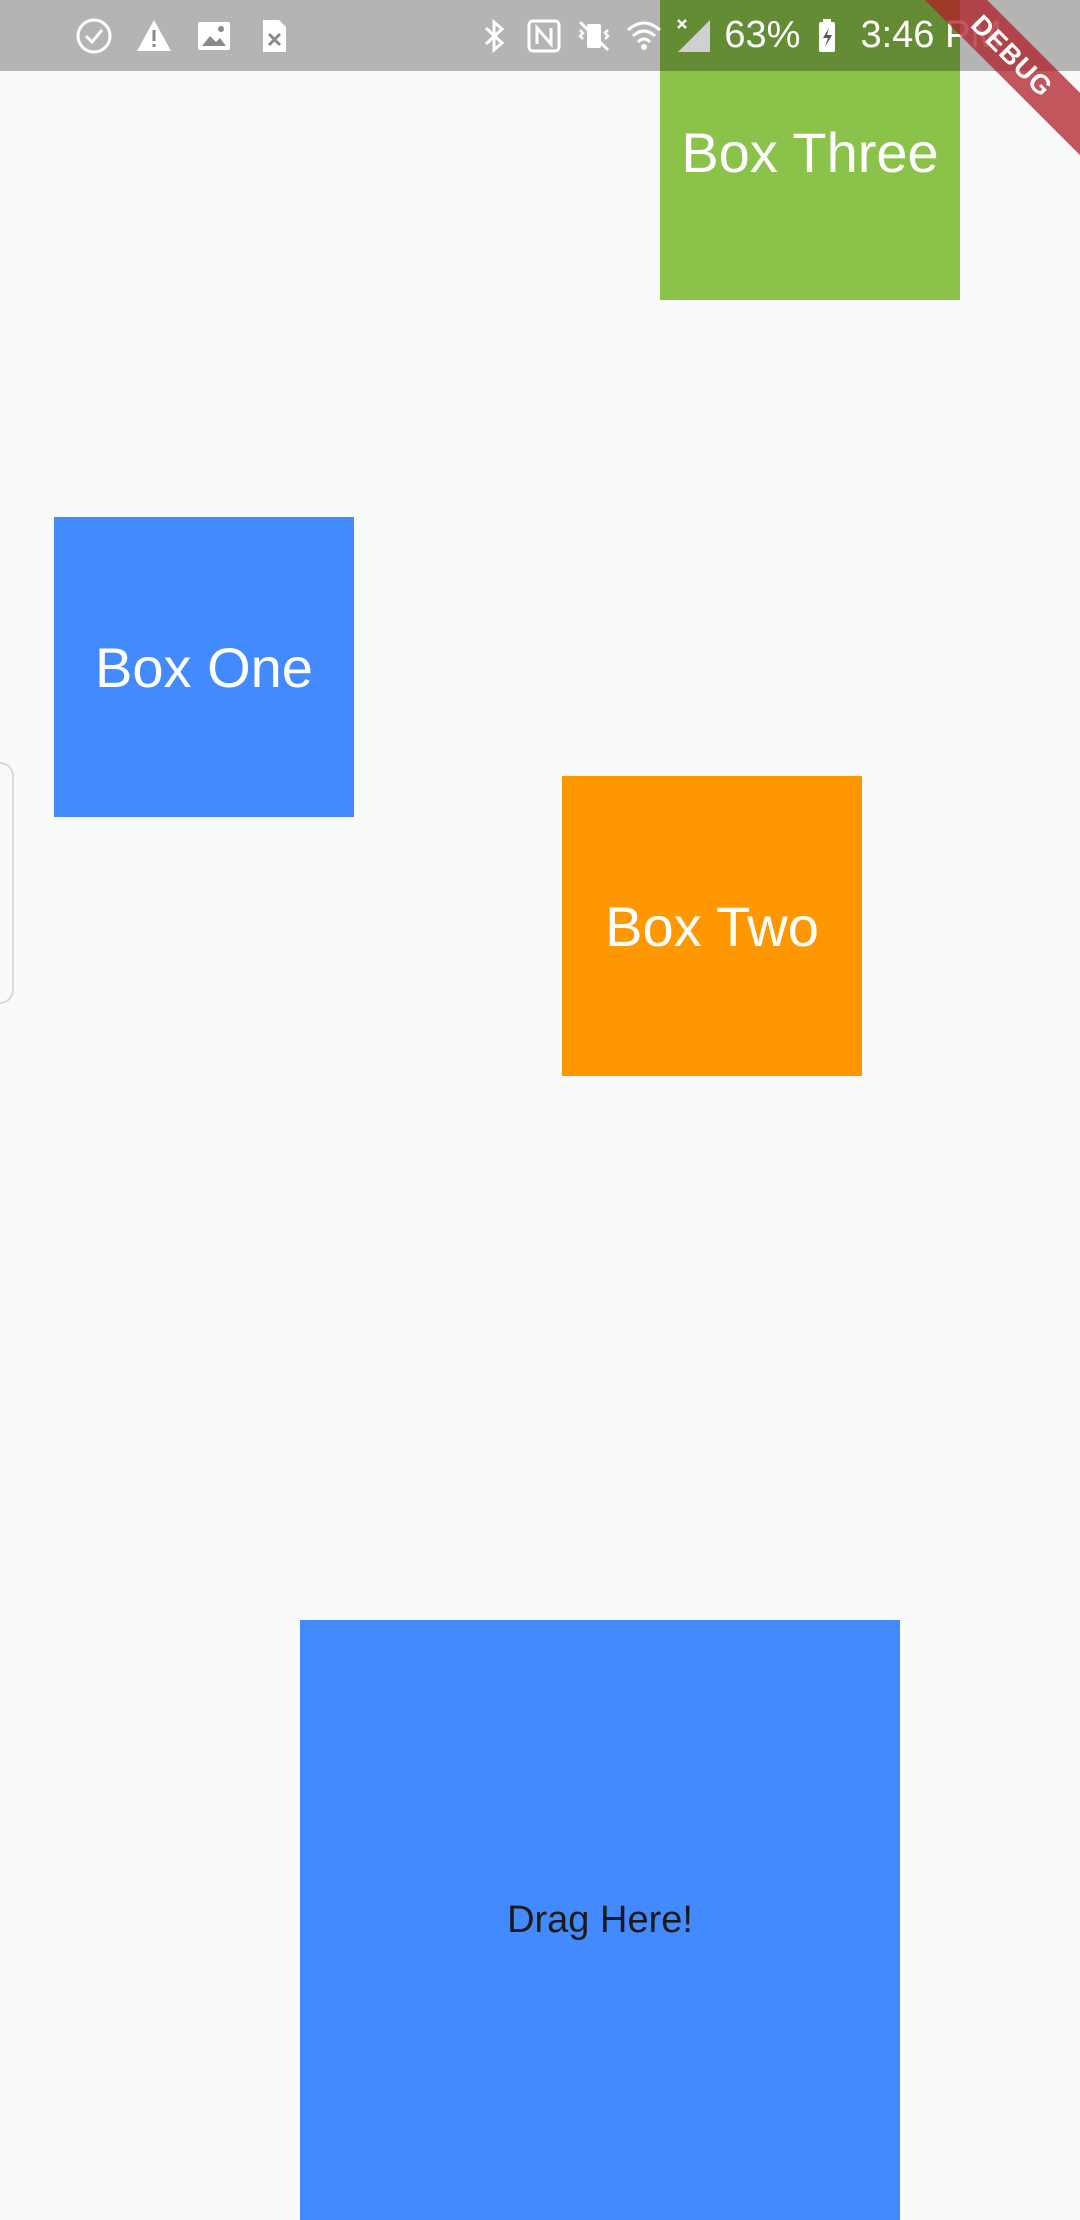 Image resolution: width=1080 pixels, height=2220 pixels. I want to click on check-circle-icon, so click(94, 36).